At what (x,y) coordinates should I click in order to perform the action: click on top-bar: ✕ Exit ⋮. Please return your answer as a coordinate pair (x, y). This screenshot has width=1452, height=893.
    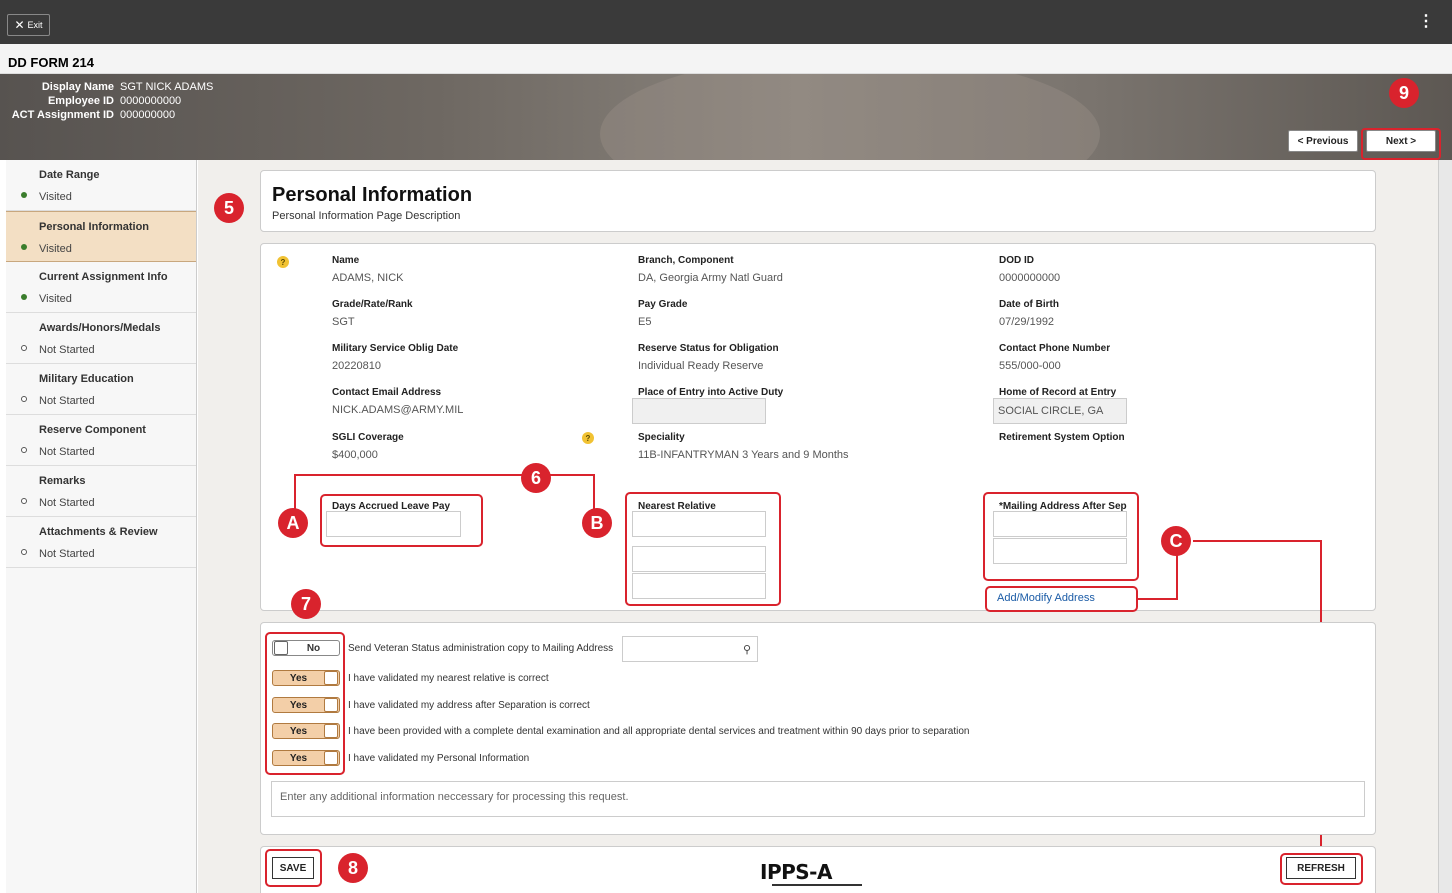
    Looking at the image, I should click on (726, 22).